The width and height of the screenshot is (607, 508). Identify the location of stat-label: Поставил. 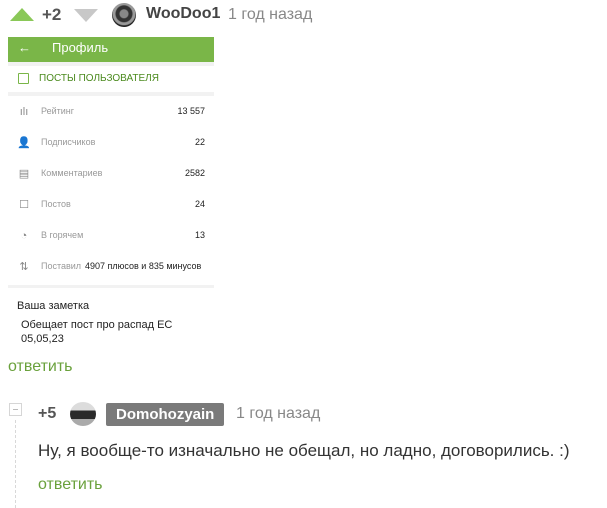
(61, 266).